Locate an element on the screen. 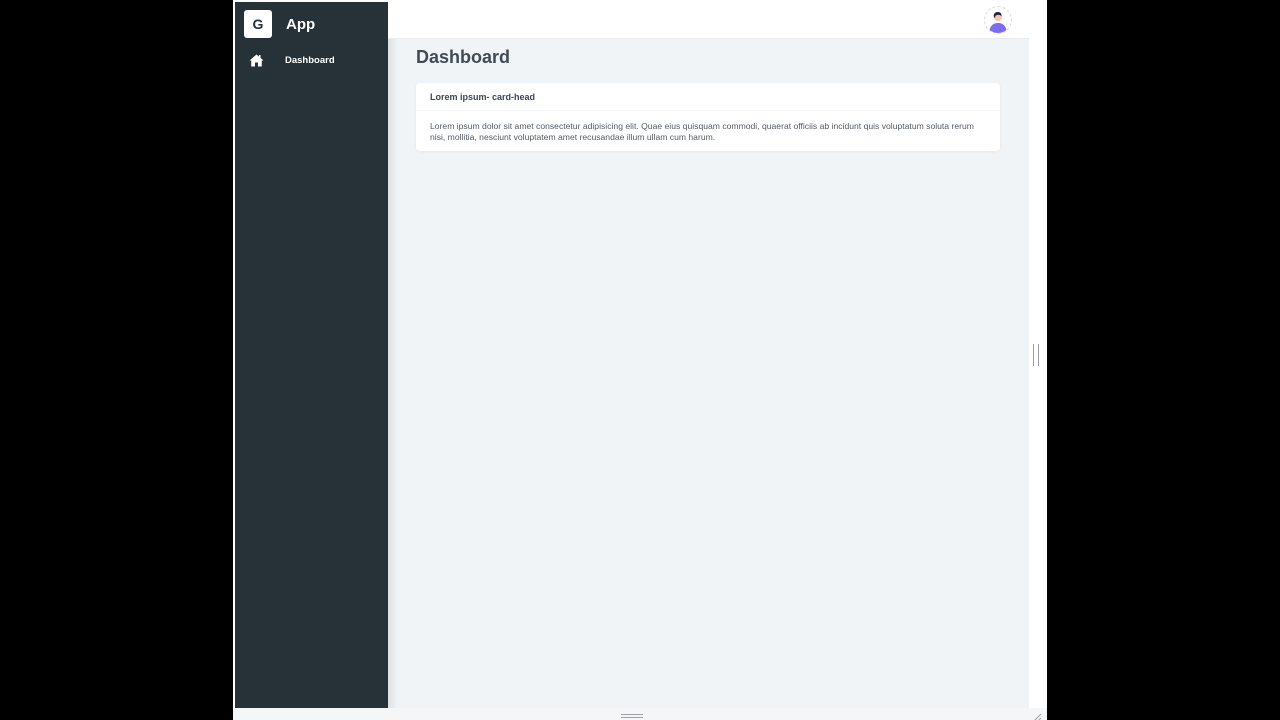 The height and width of the screenshot is (720, 1280). resize-corner-icon is located at coordinates (1036, 715).